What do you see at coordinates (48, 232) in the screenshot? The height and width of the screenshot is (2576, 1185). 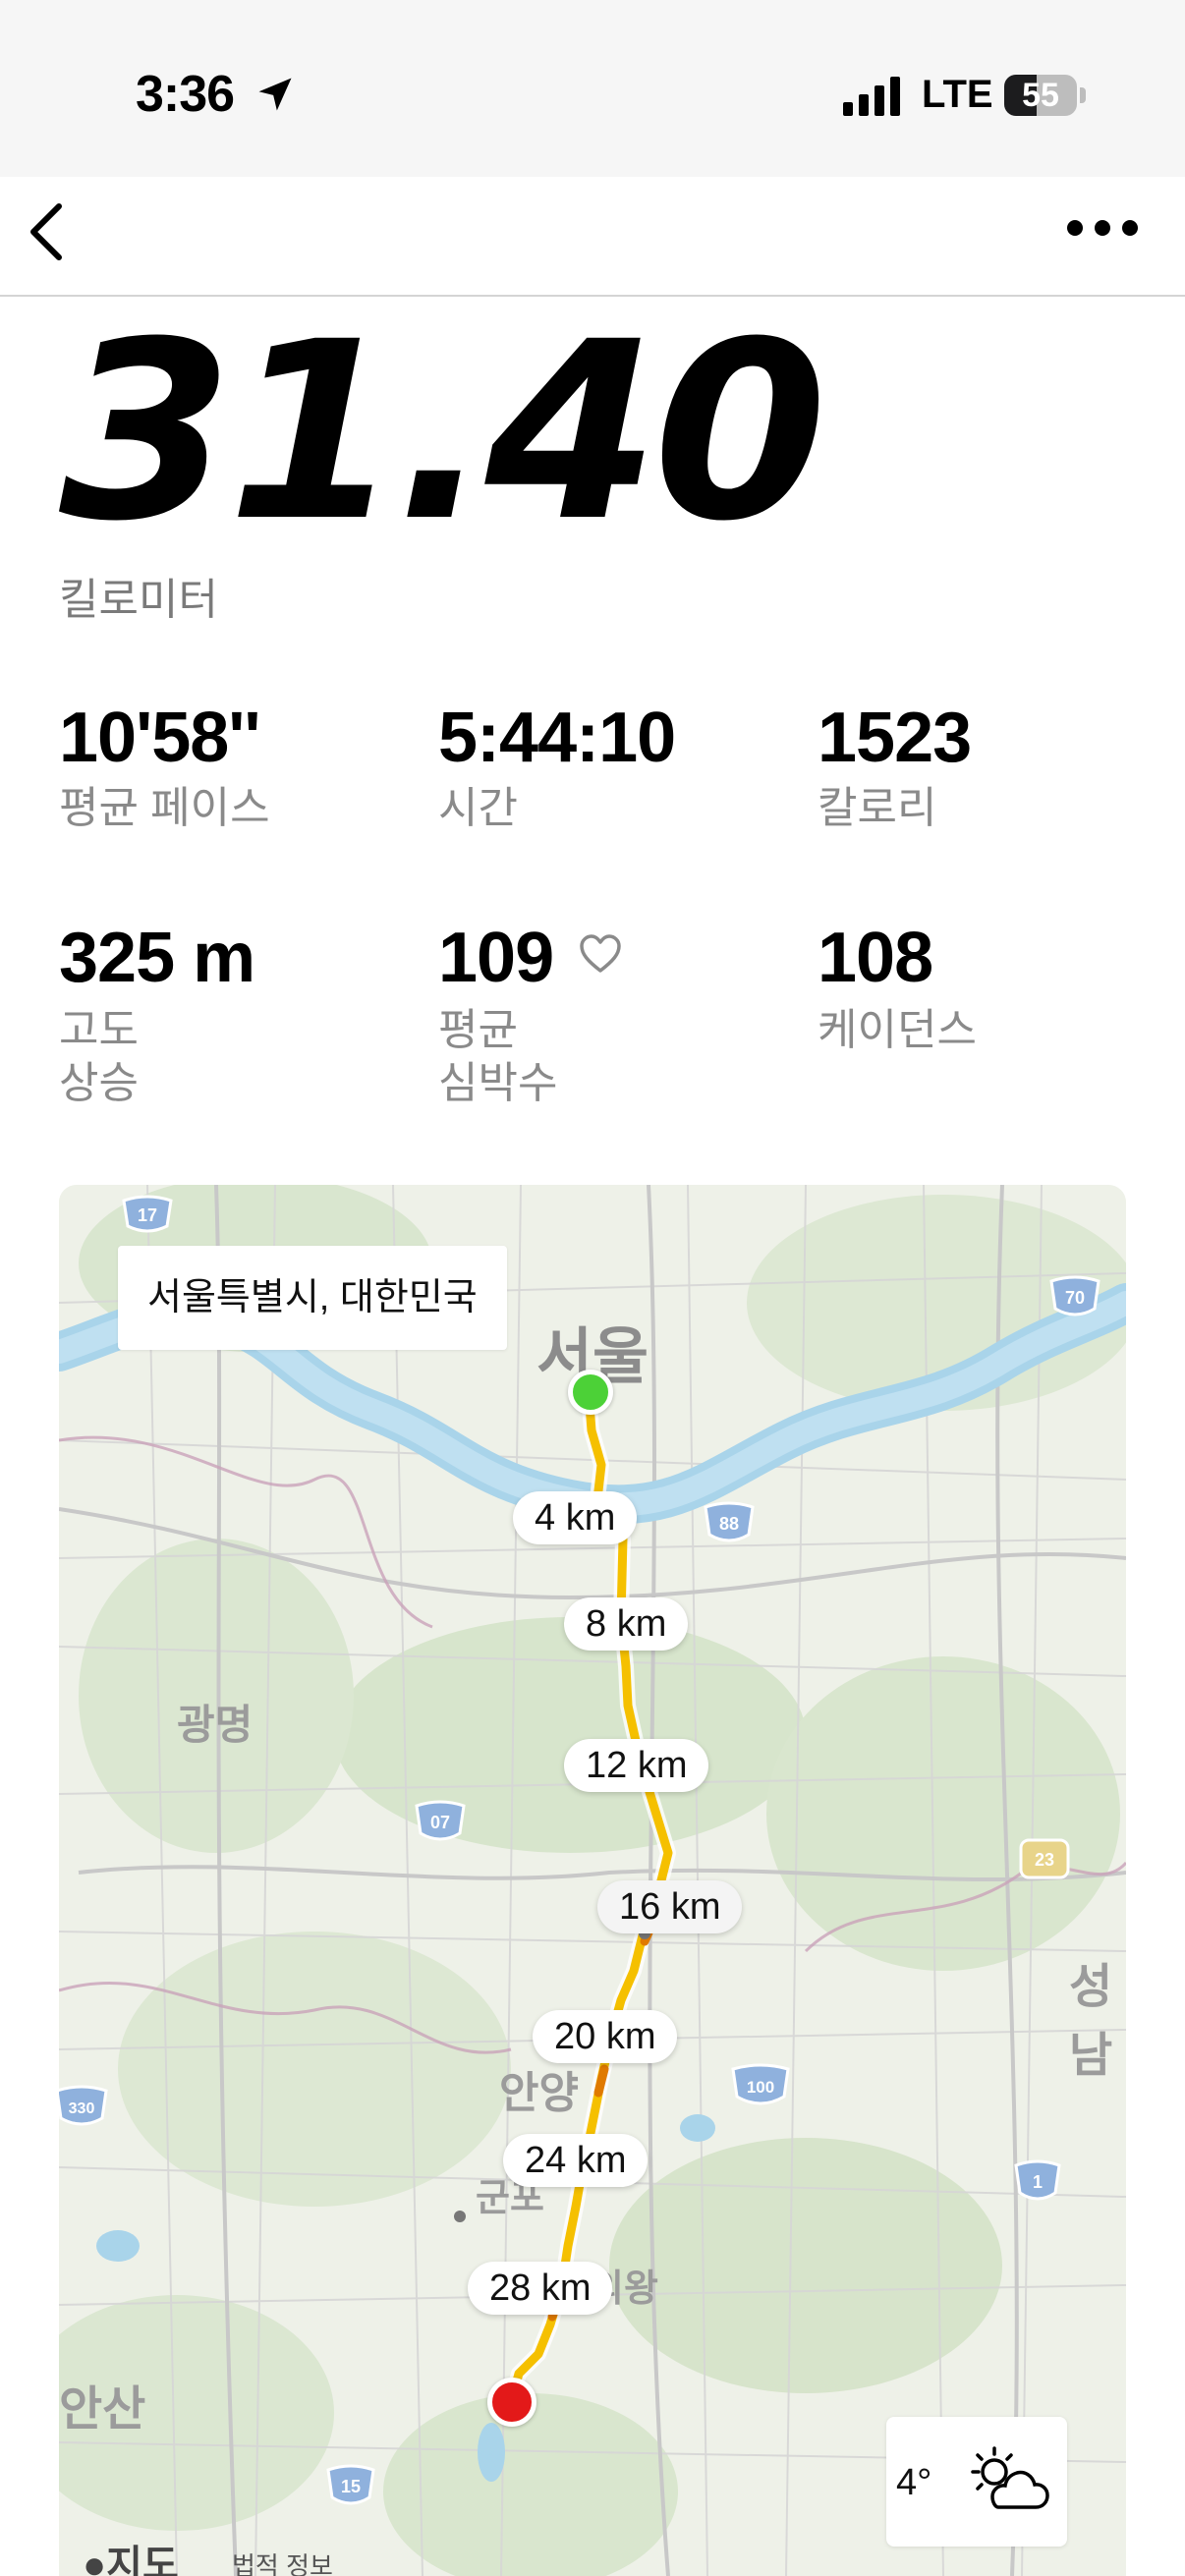 I see `back-button` at bounding box center [48, 232].